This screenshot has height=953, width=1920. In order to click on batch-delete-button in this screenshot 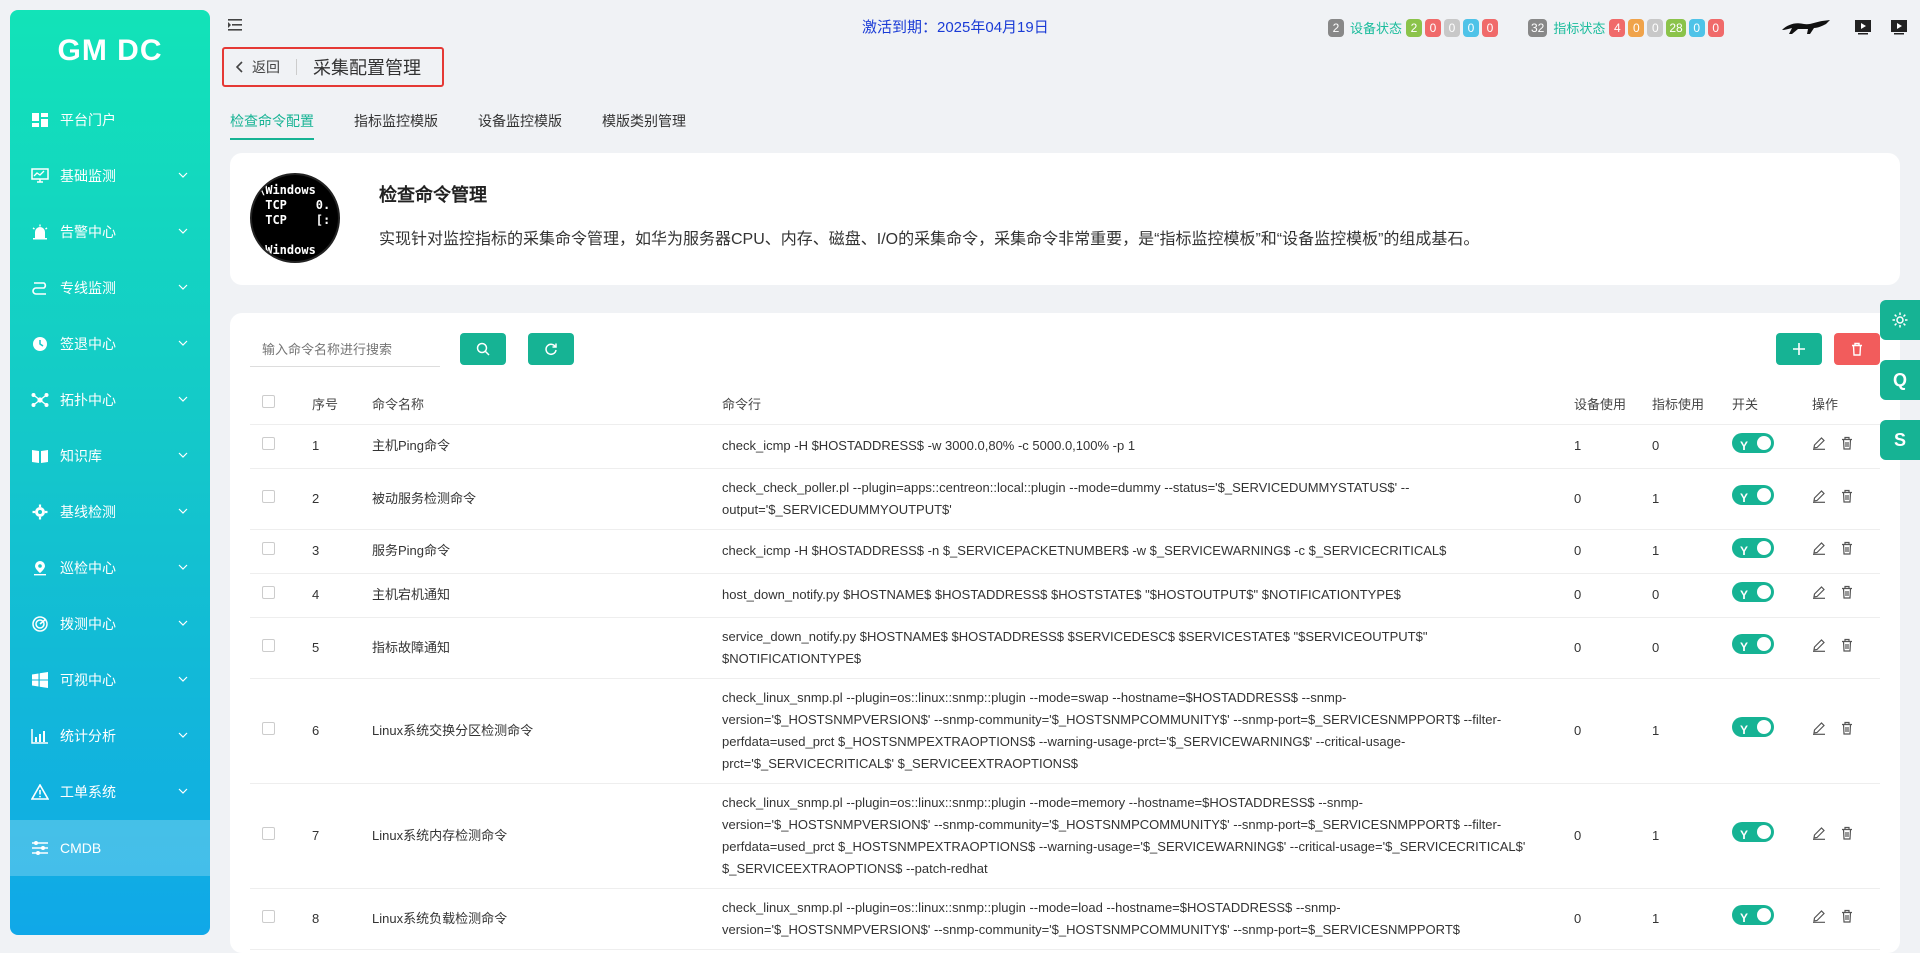, I will do `click(1857, 349)`.